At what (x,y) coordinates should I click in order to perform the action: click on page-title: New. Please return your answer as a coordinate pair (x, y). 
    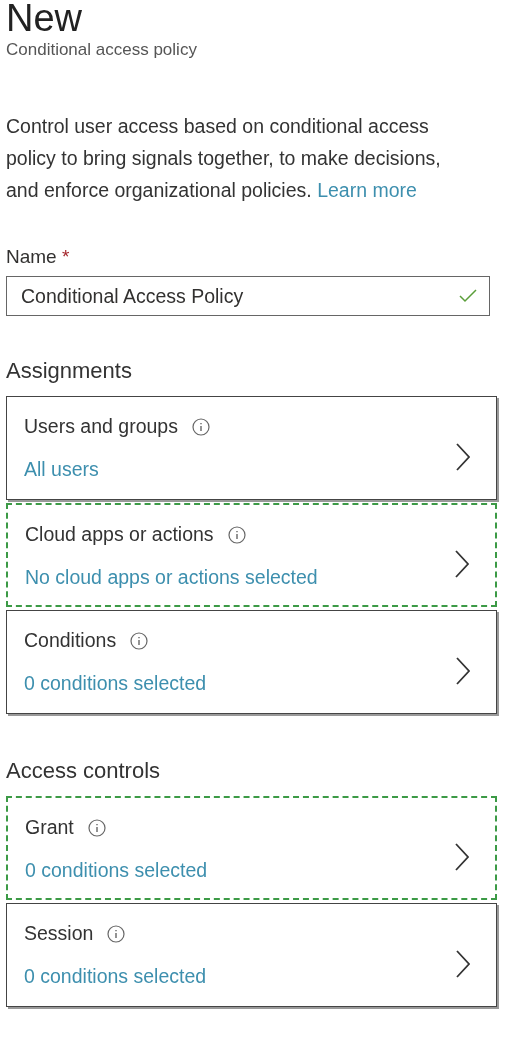
    Looking at the image, I should click on (44, 18).